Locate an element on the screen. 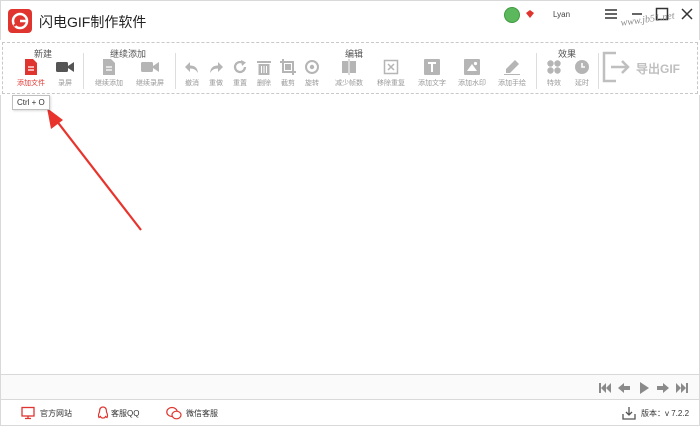 The height and width of the screenshot is (426, 700). add-file-button: 添加文件 is located at coordinates (31, 73).